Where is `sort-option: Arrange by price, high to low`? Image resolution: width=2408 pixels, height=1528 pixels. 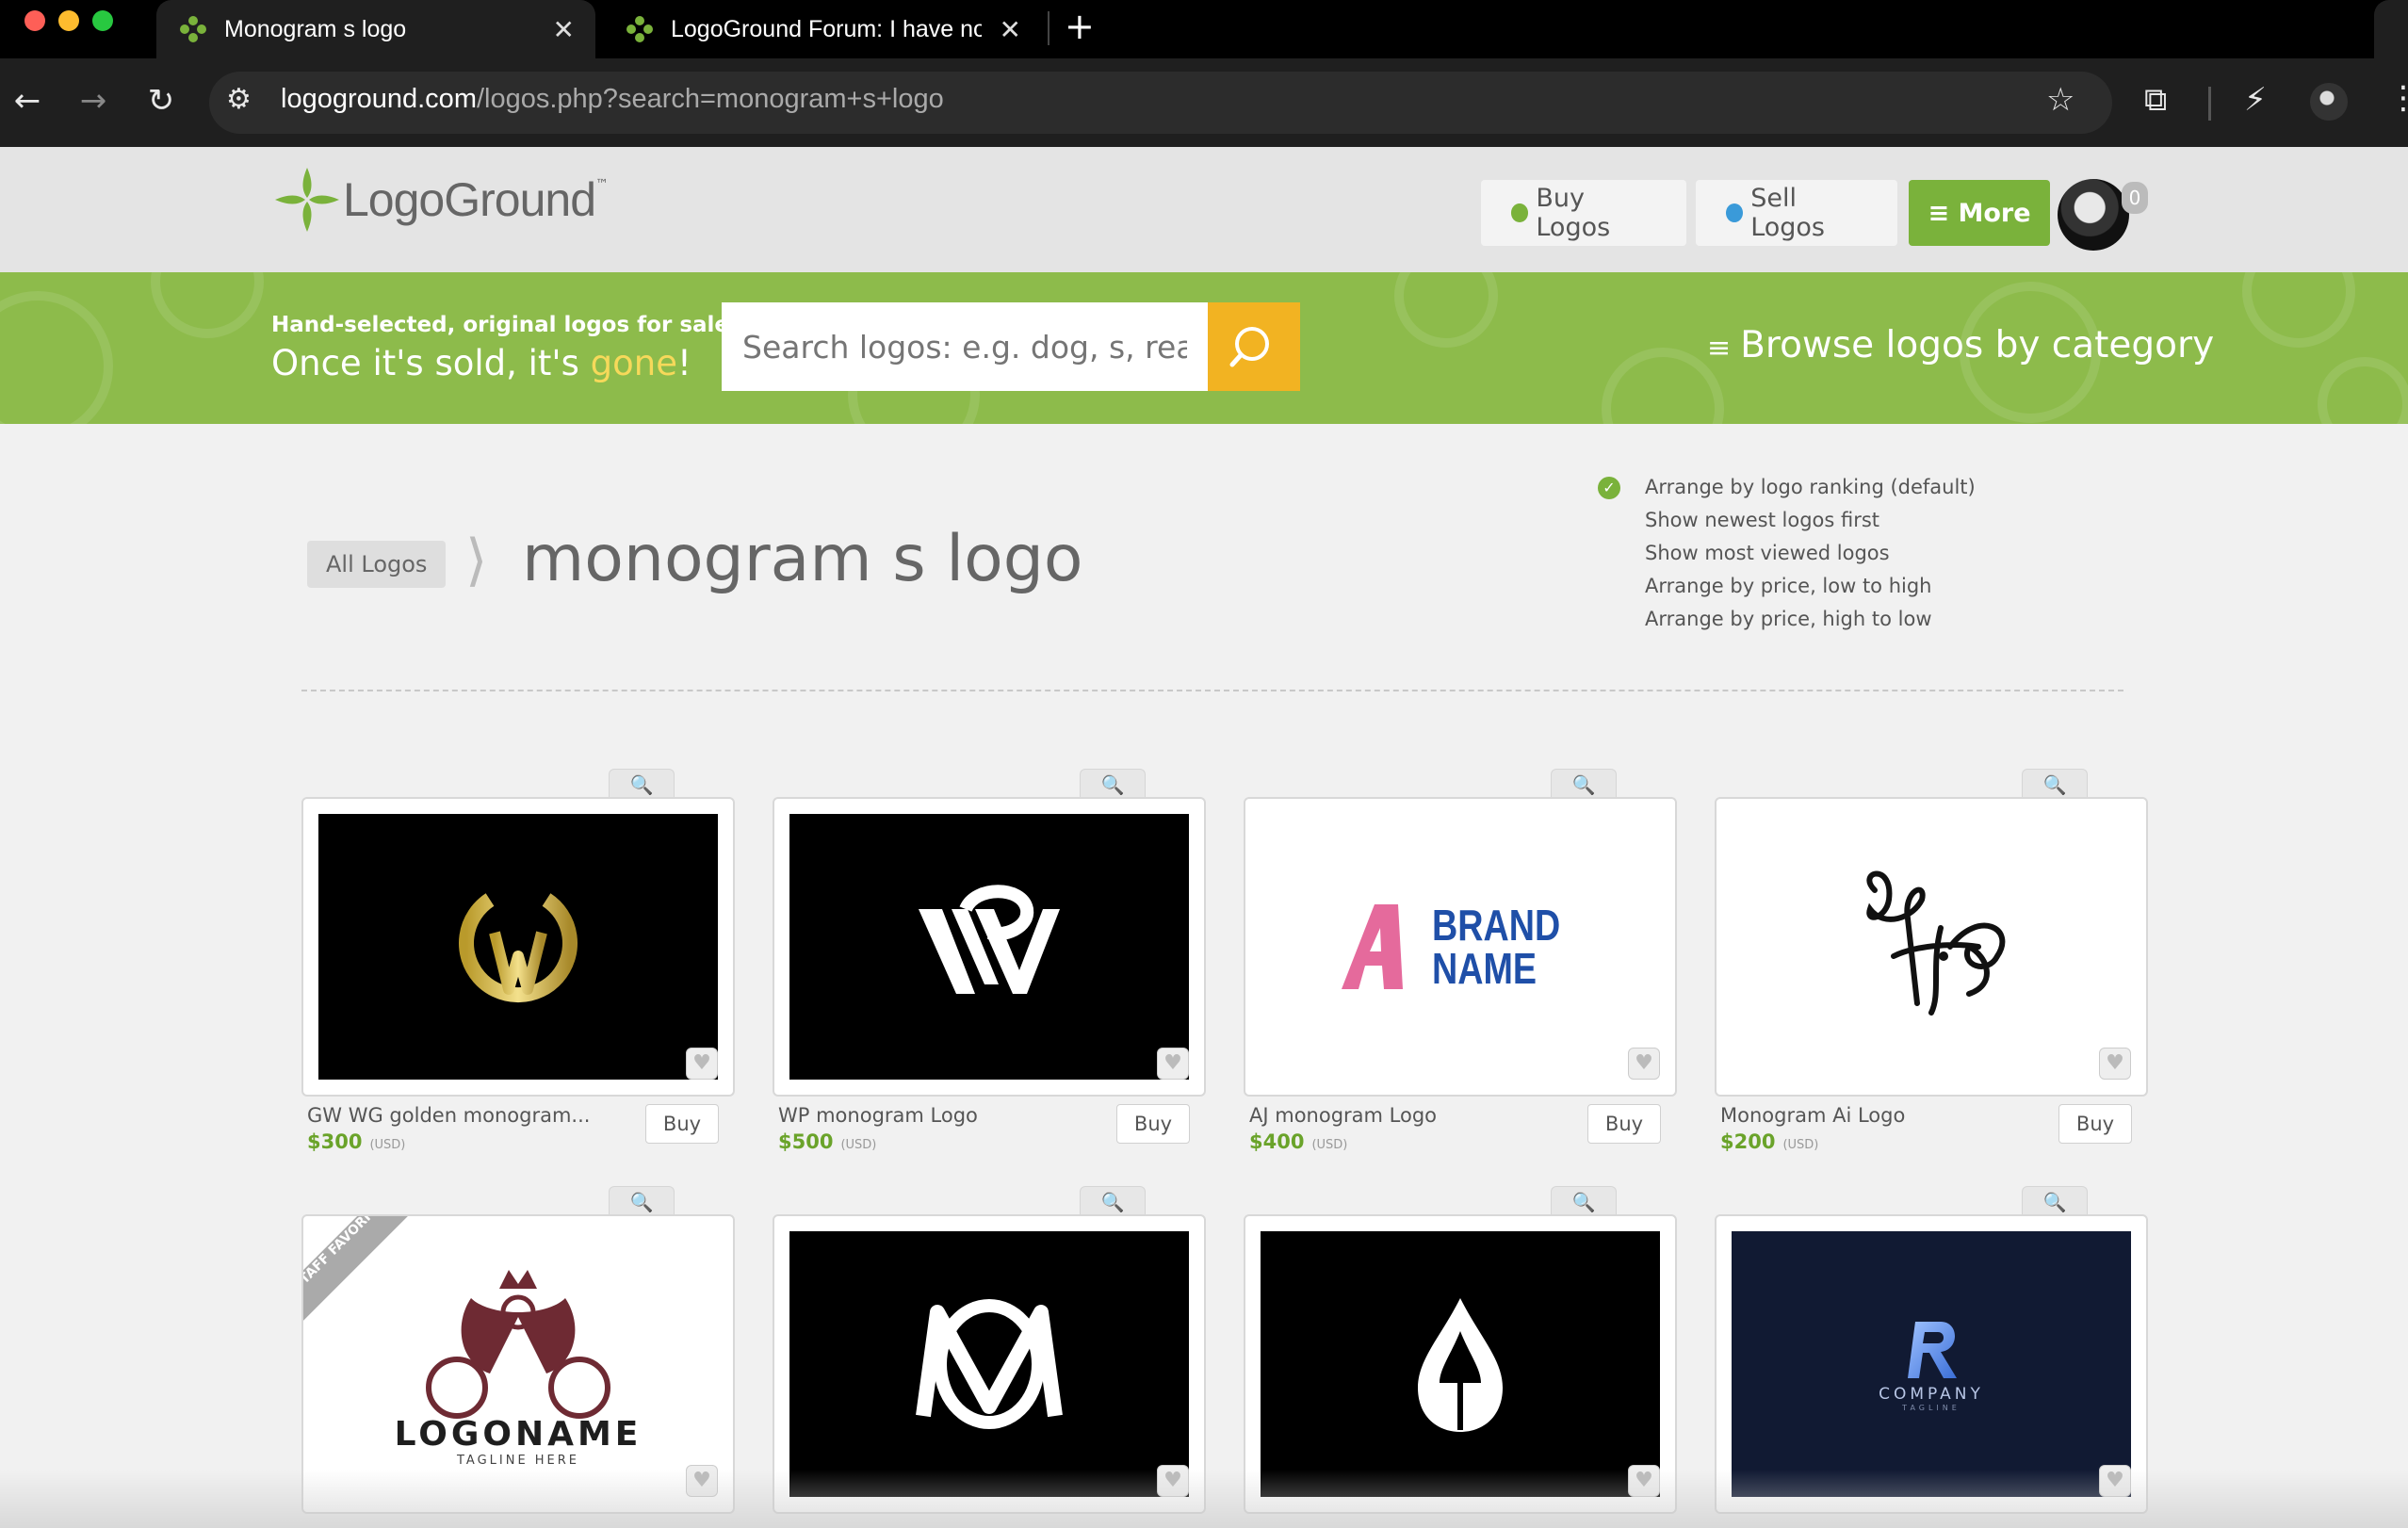 sort-option: Arrange by price, high to low is located at coordinates (1787, 619).